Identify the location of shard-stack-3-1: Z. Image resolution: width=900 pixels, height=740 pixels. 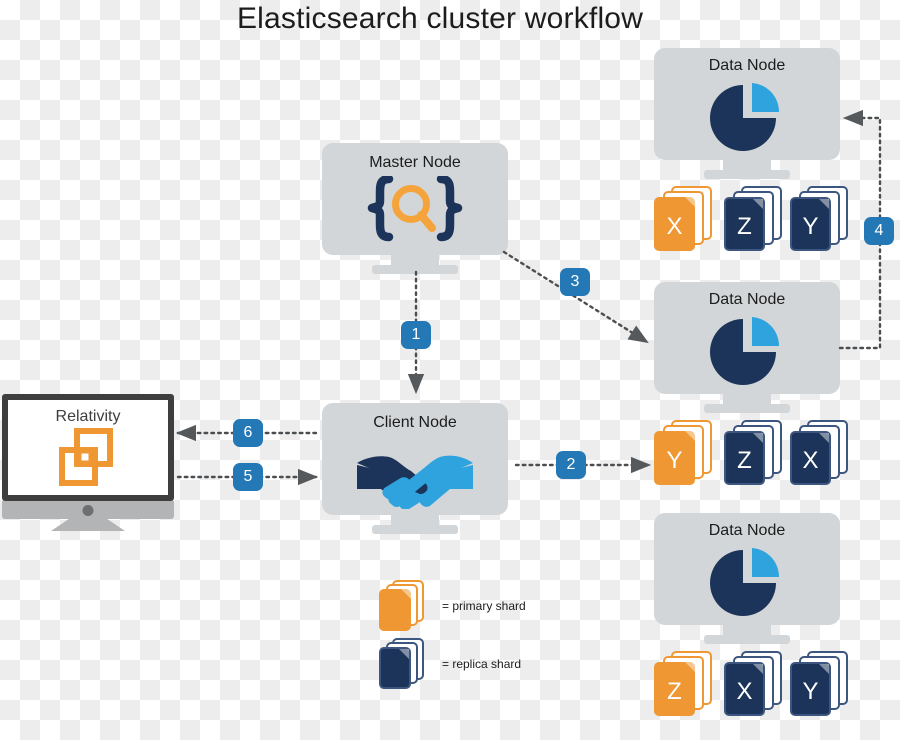
(684, 685).